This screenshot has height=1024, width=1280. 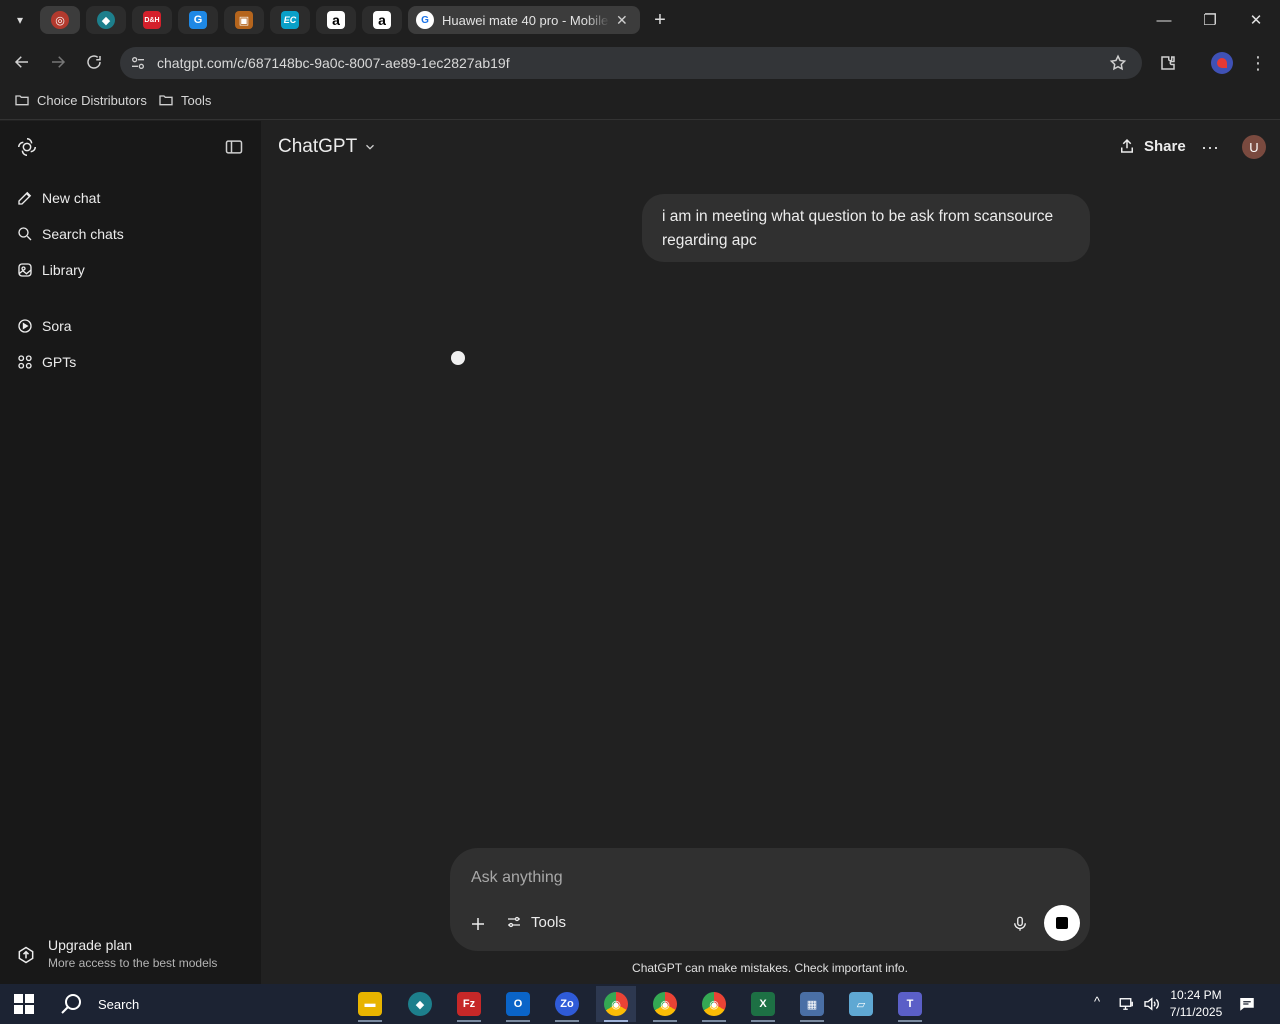 I want to click on restore-icon: ❐, so click(x=1210, y=20).